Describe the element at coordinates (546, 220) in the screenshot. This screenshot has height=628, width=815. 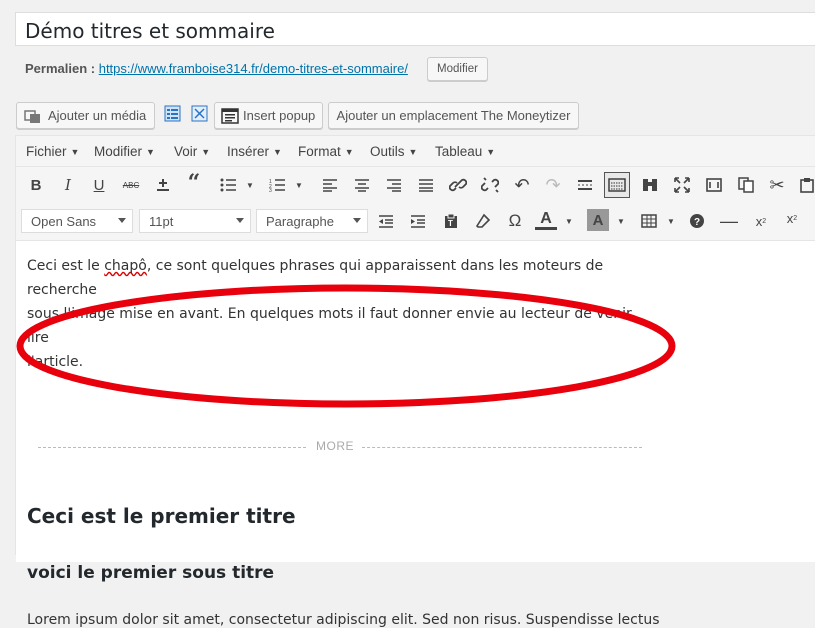
I see `text-color-icon: A` at that location.